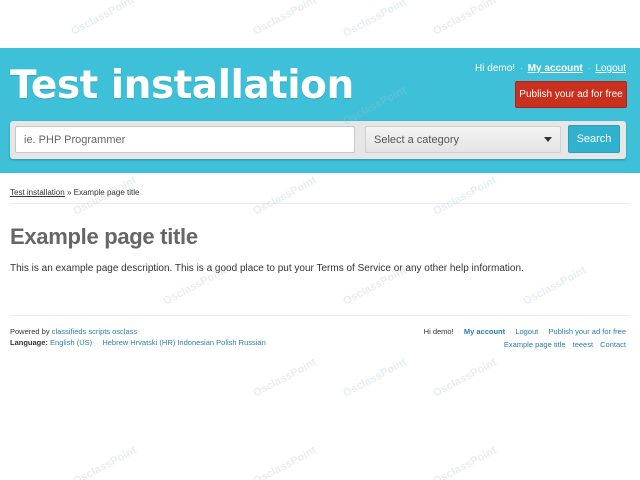  Describe the element at coordinates (613, 344) in the screenshot. I see `footer-link-contact: Contact` at that location.